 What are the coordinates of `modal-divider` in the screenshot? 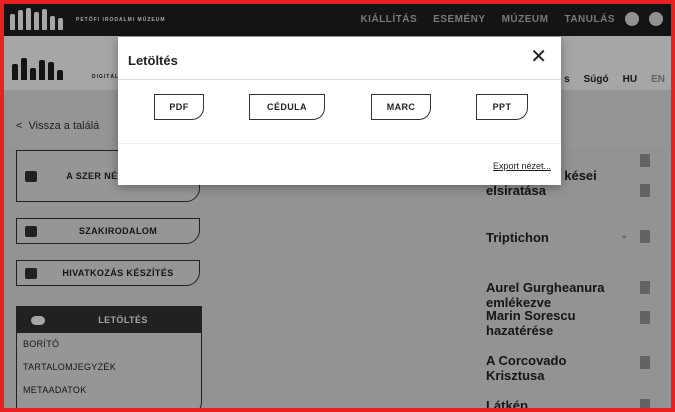 It's located at (339, 79).